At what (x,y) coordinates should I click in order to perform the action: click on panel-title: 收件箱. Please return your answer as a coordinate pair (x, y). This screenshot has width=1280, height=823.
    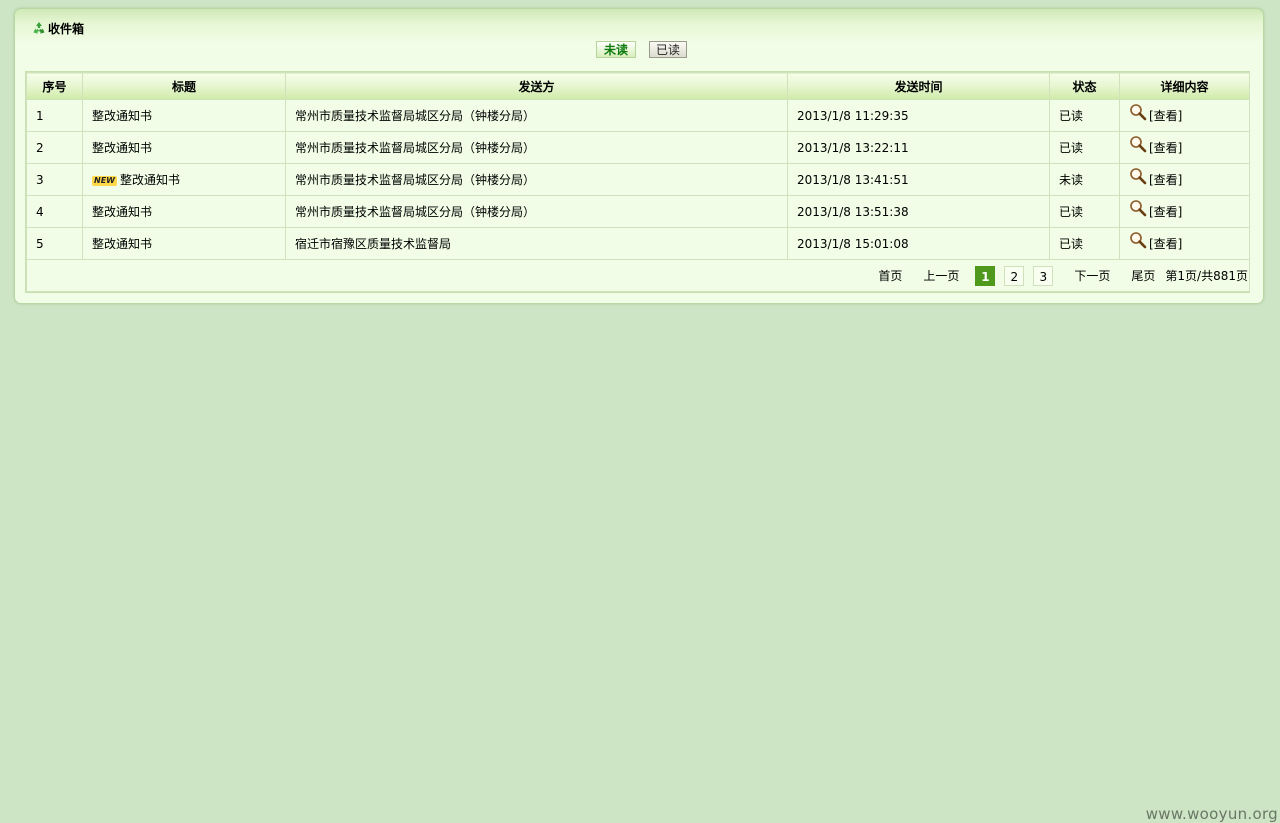
    Looking at the image, I should click on (57, 28).